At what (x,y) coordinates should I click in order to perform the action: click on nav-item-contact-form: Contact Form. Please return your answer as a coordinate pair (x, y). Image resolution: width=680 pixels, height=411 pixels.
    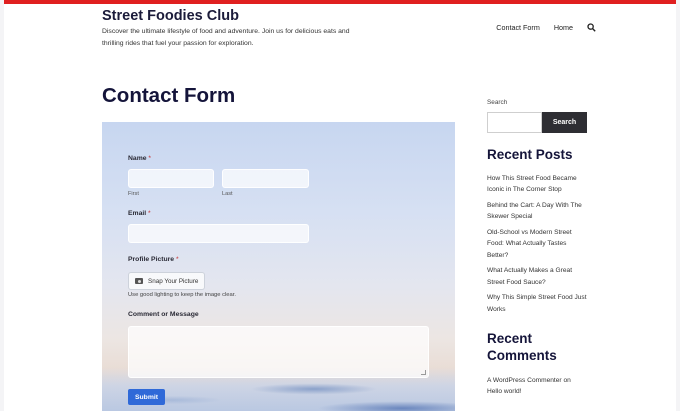
    Looking at the image, I should click on (518, 27).